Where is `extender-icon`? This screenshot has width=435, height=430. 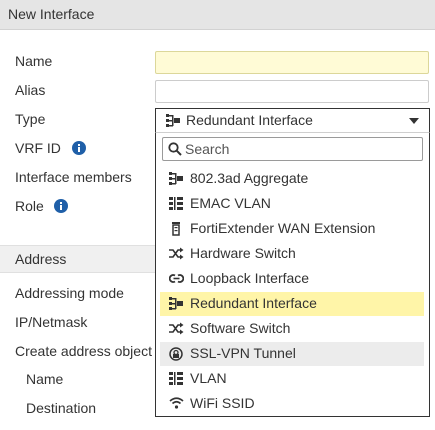
extender-icon is located at coordinates (176, 229).